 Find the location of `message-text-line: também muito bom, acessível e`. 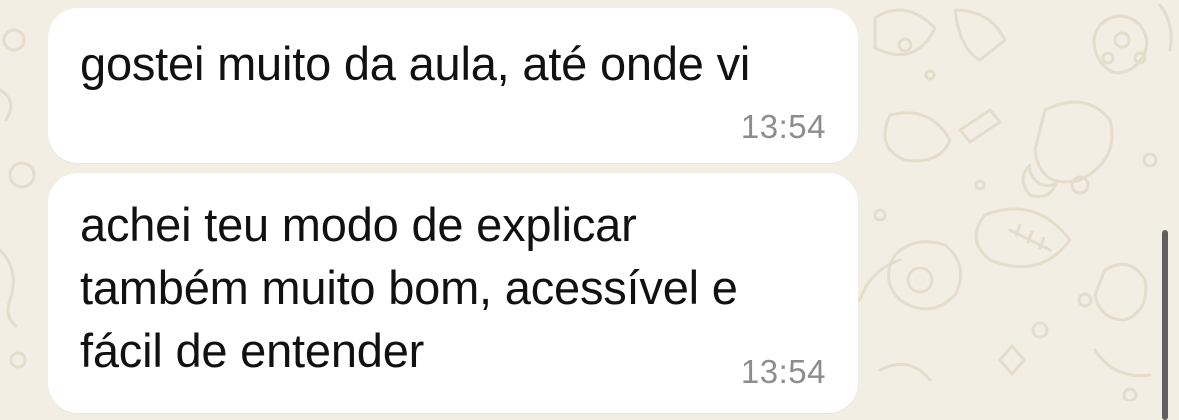

message-text-line: também muito bom, acessível e is located at coordinates (409, 287).